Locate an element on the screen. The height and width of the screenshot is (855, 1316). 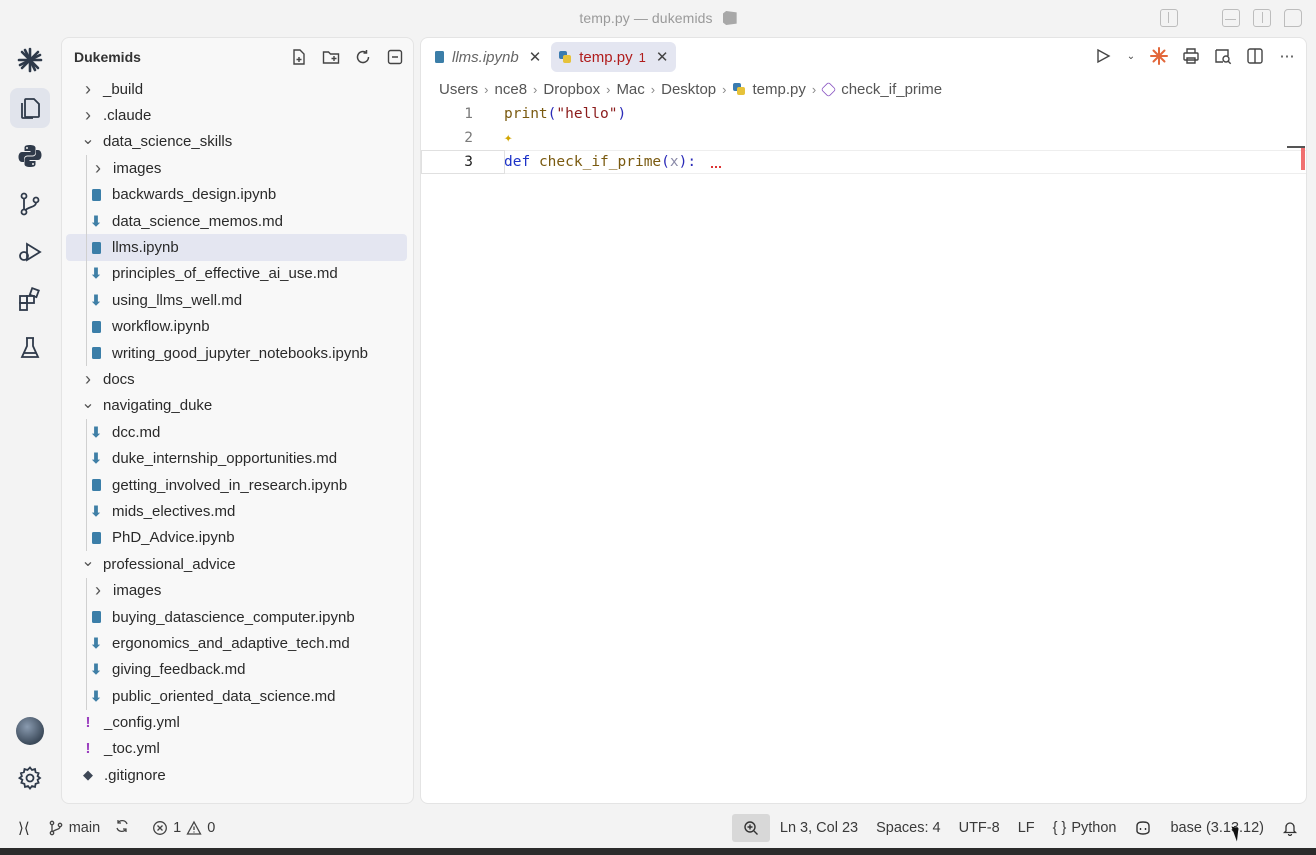
tab-temp-py: temp.py 1 ✕ is located at coordinates (614, 57).